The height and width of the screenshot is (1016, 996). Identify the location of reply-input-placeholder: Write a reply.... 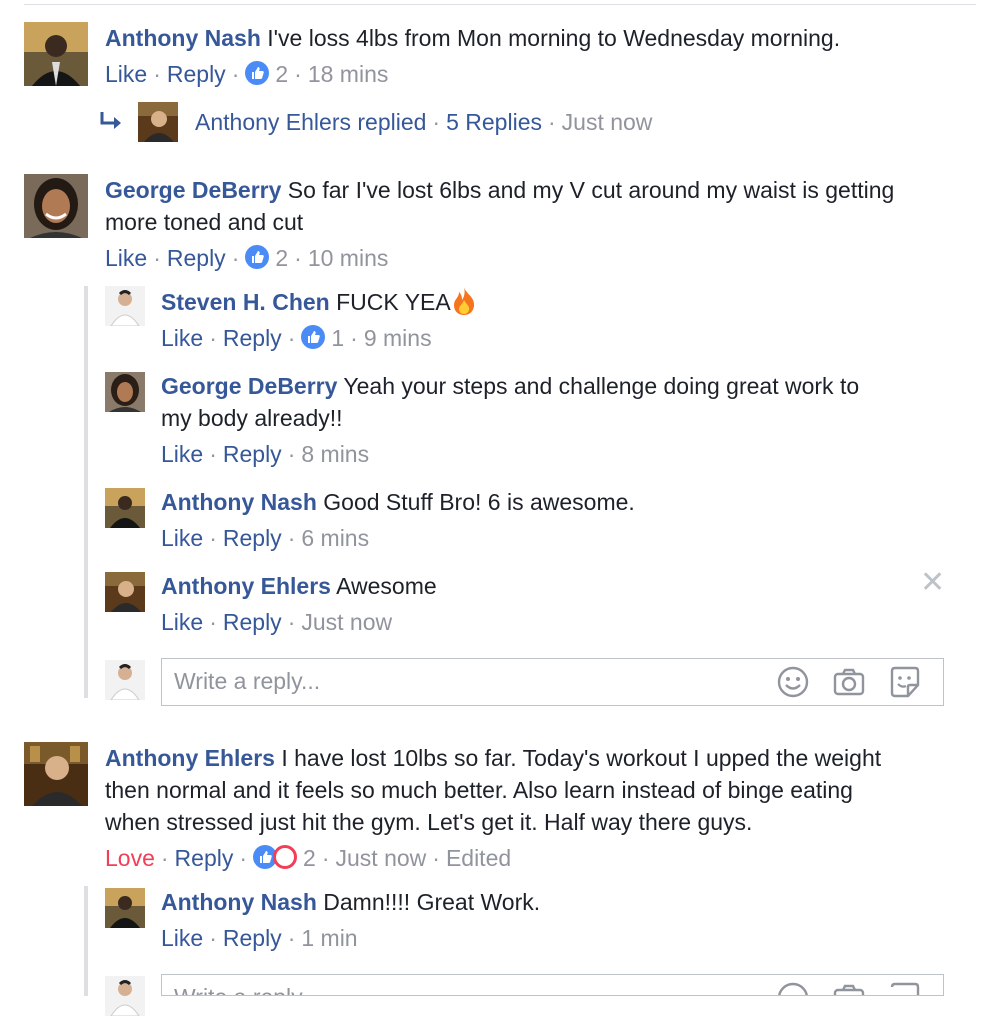
(247, 681).